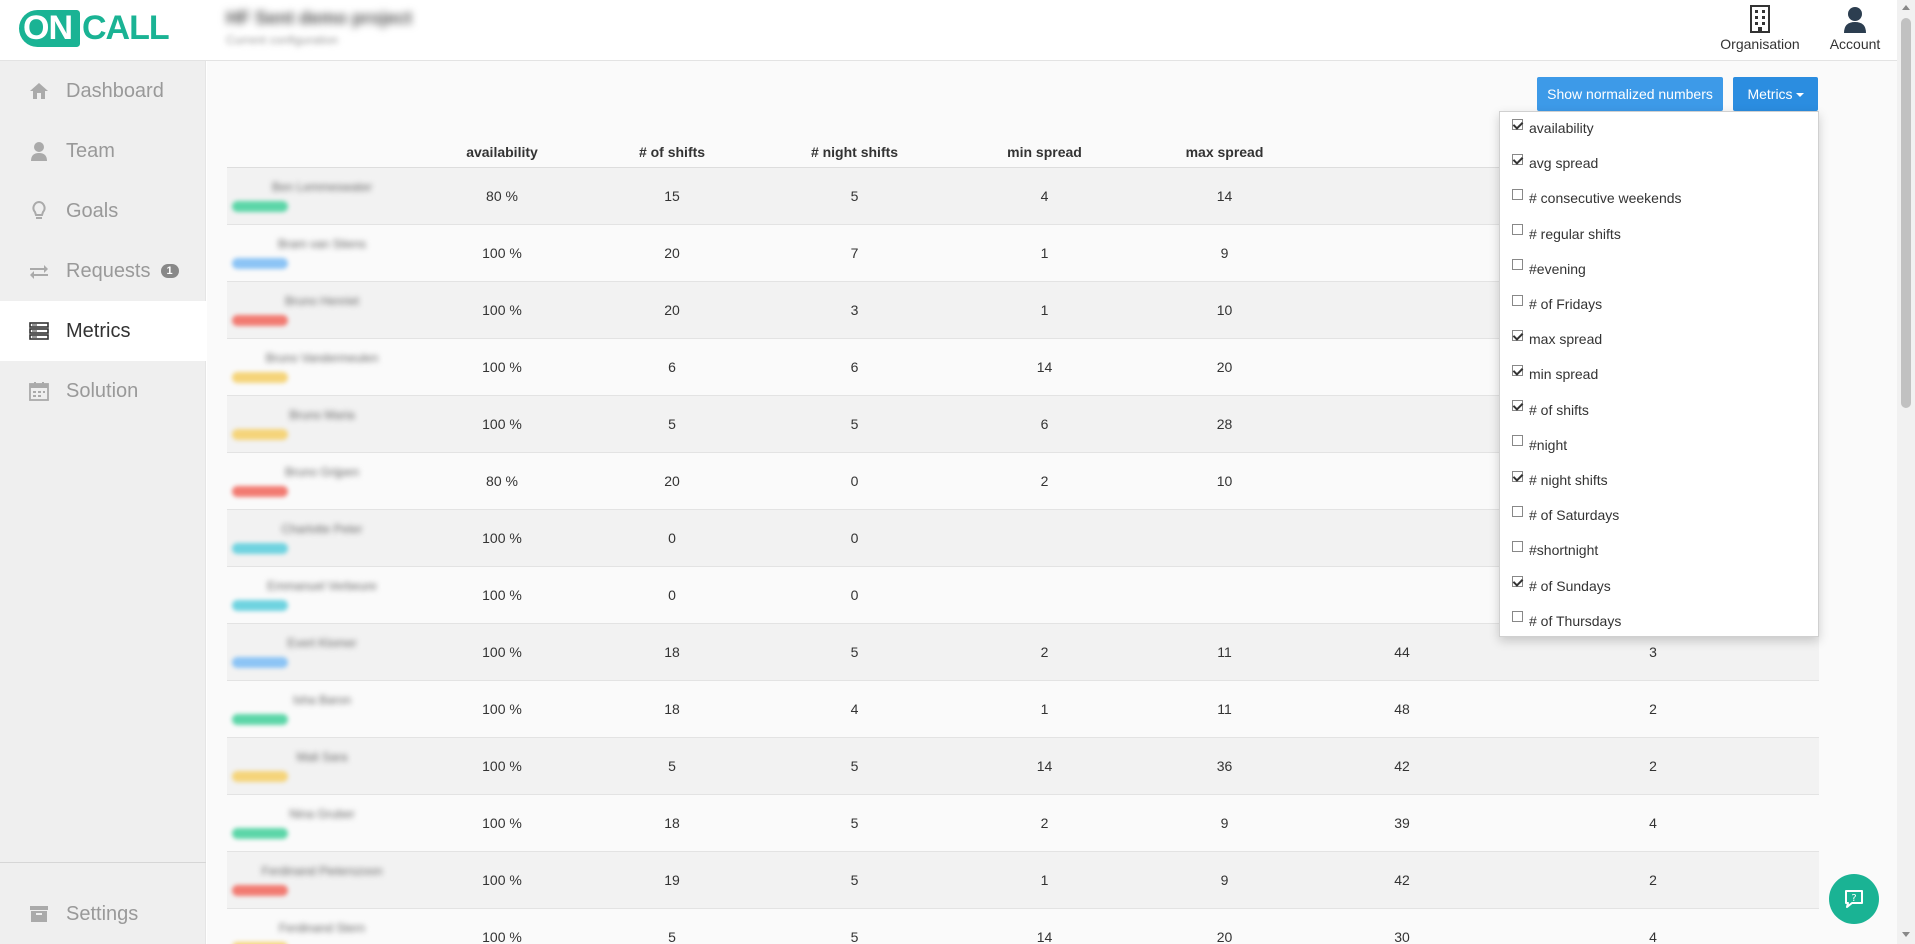 The height and width of the screenshot is (944, 1915). I want to click on metric-option-label: avg spread, so click(1564, 163).